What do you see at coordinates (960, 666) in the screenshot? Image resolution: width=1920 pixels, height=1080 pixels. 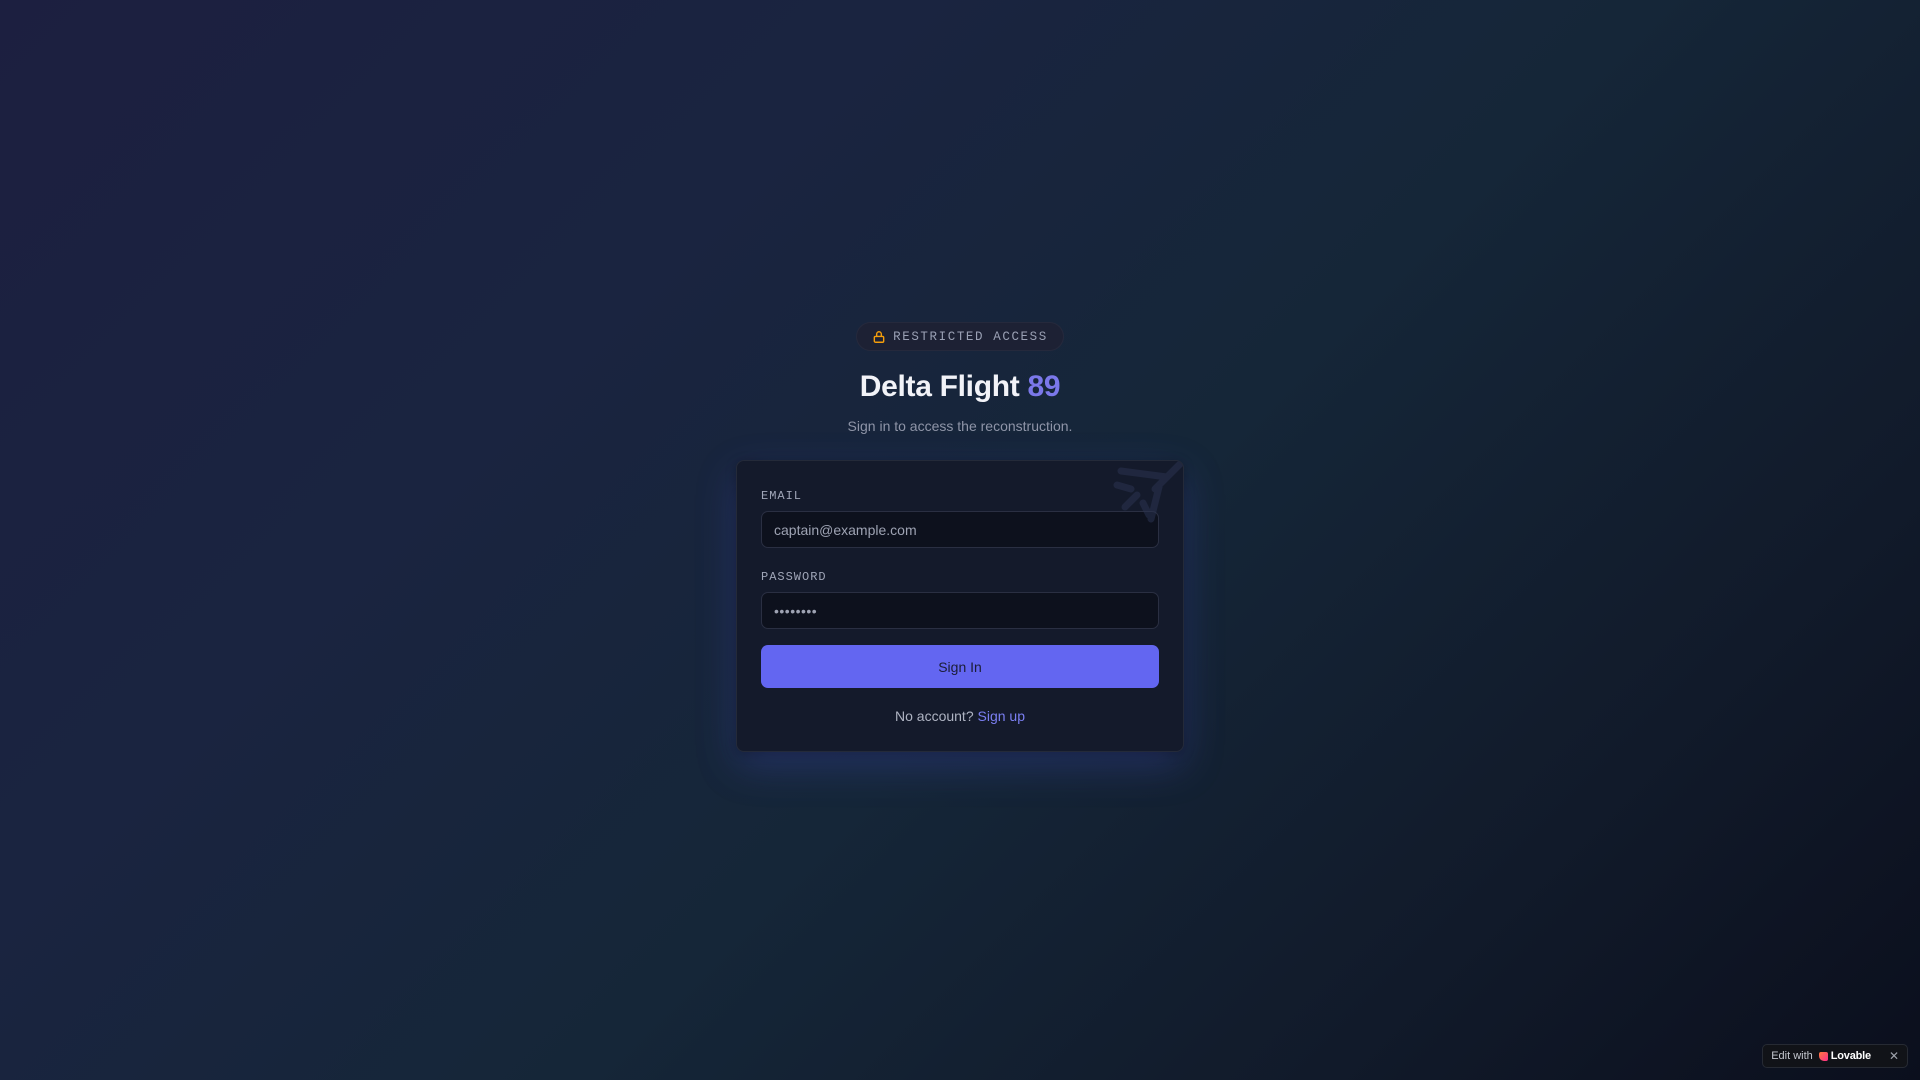 I see `sign-in-button: Sign In` at bounding box center [960, 666].